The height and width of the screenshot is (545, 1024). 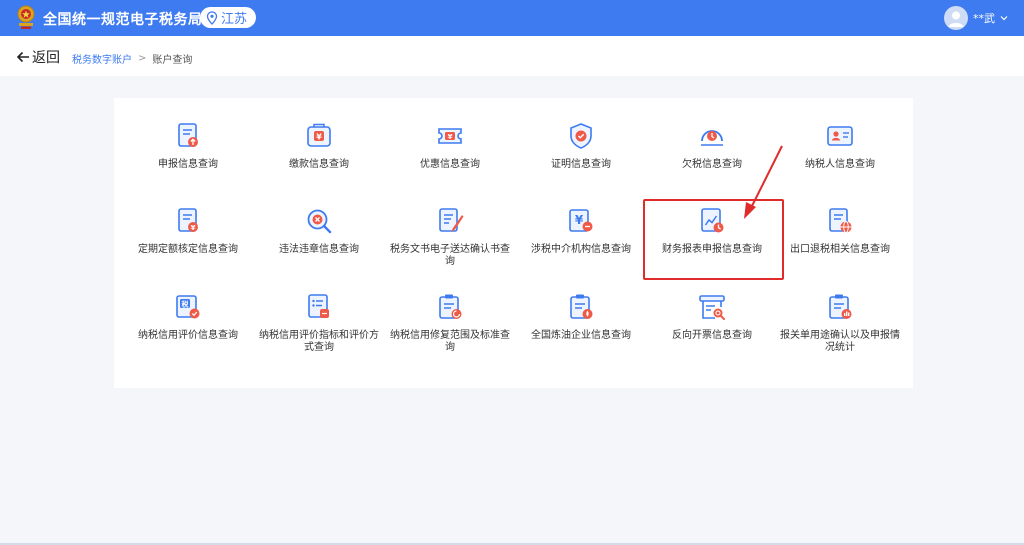 What do you see at coordinates (984, 18) in the screenshot?
I see `user-name: **武` at bounding box center [984, 18].